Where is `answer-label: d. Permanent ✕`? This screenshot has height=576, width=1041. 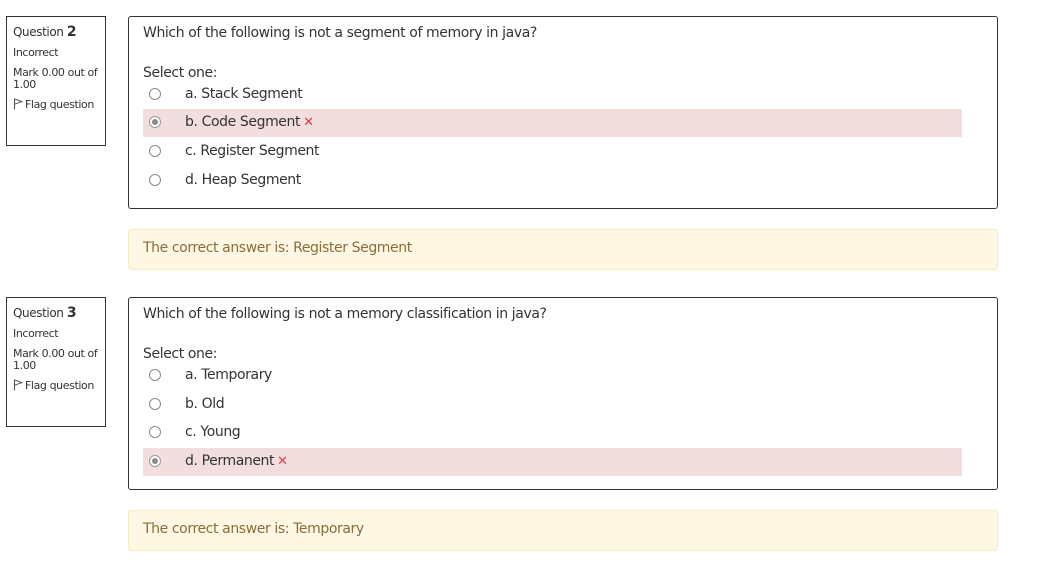
answer-label: d. Permanent ✕ is located at coordinates (236, 461).